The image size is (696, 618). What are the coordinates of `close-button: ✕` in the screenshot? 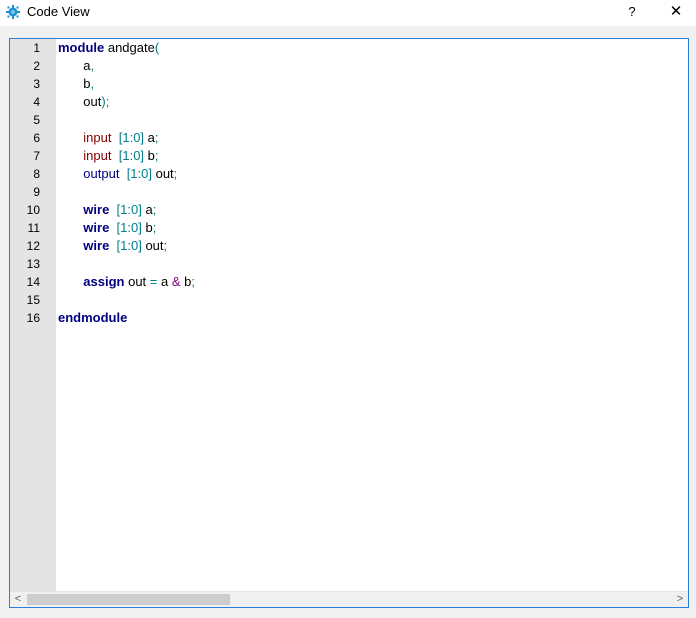 It's located at (676, 12).